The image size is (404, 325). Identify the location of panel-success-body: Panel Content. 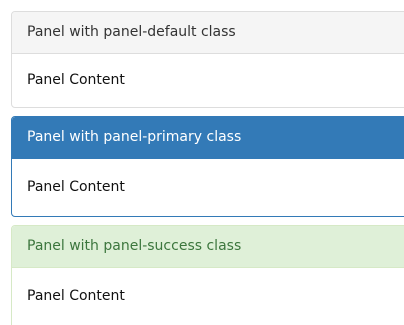
(76, 296).